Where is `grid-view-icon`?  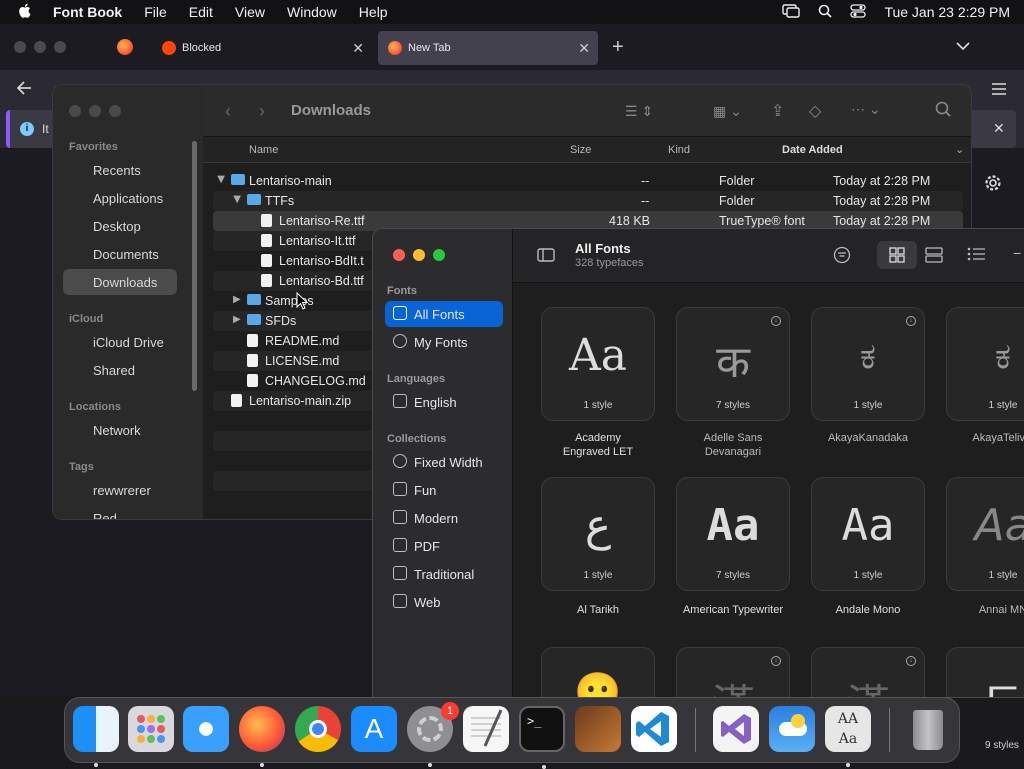
grid-view-icon is located at coordinates (897, 255).